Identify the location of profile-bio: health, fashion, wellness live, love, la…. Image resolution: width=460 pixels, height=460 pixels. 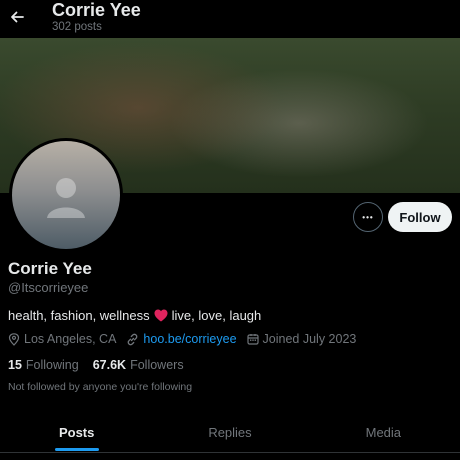
(134, 315).